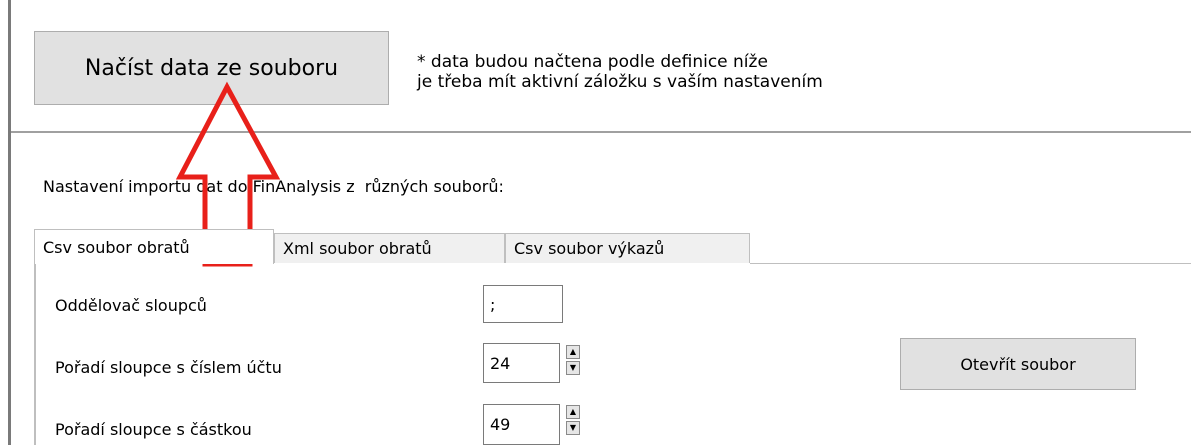  Describe the element at coordinates (970, 263) in the screenshot. I see `tab-baseline` at that location.